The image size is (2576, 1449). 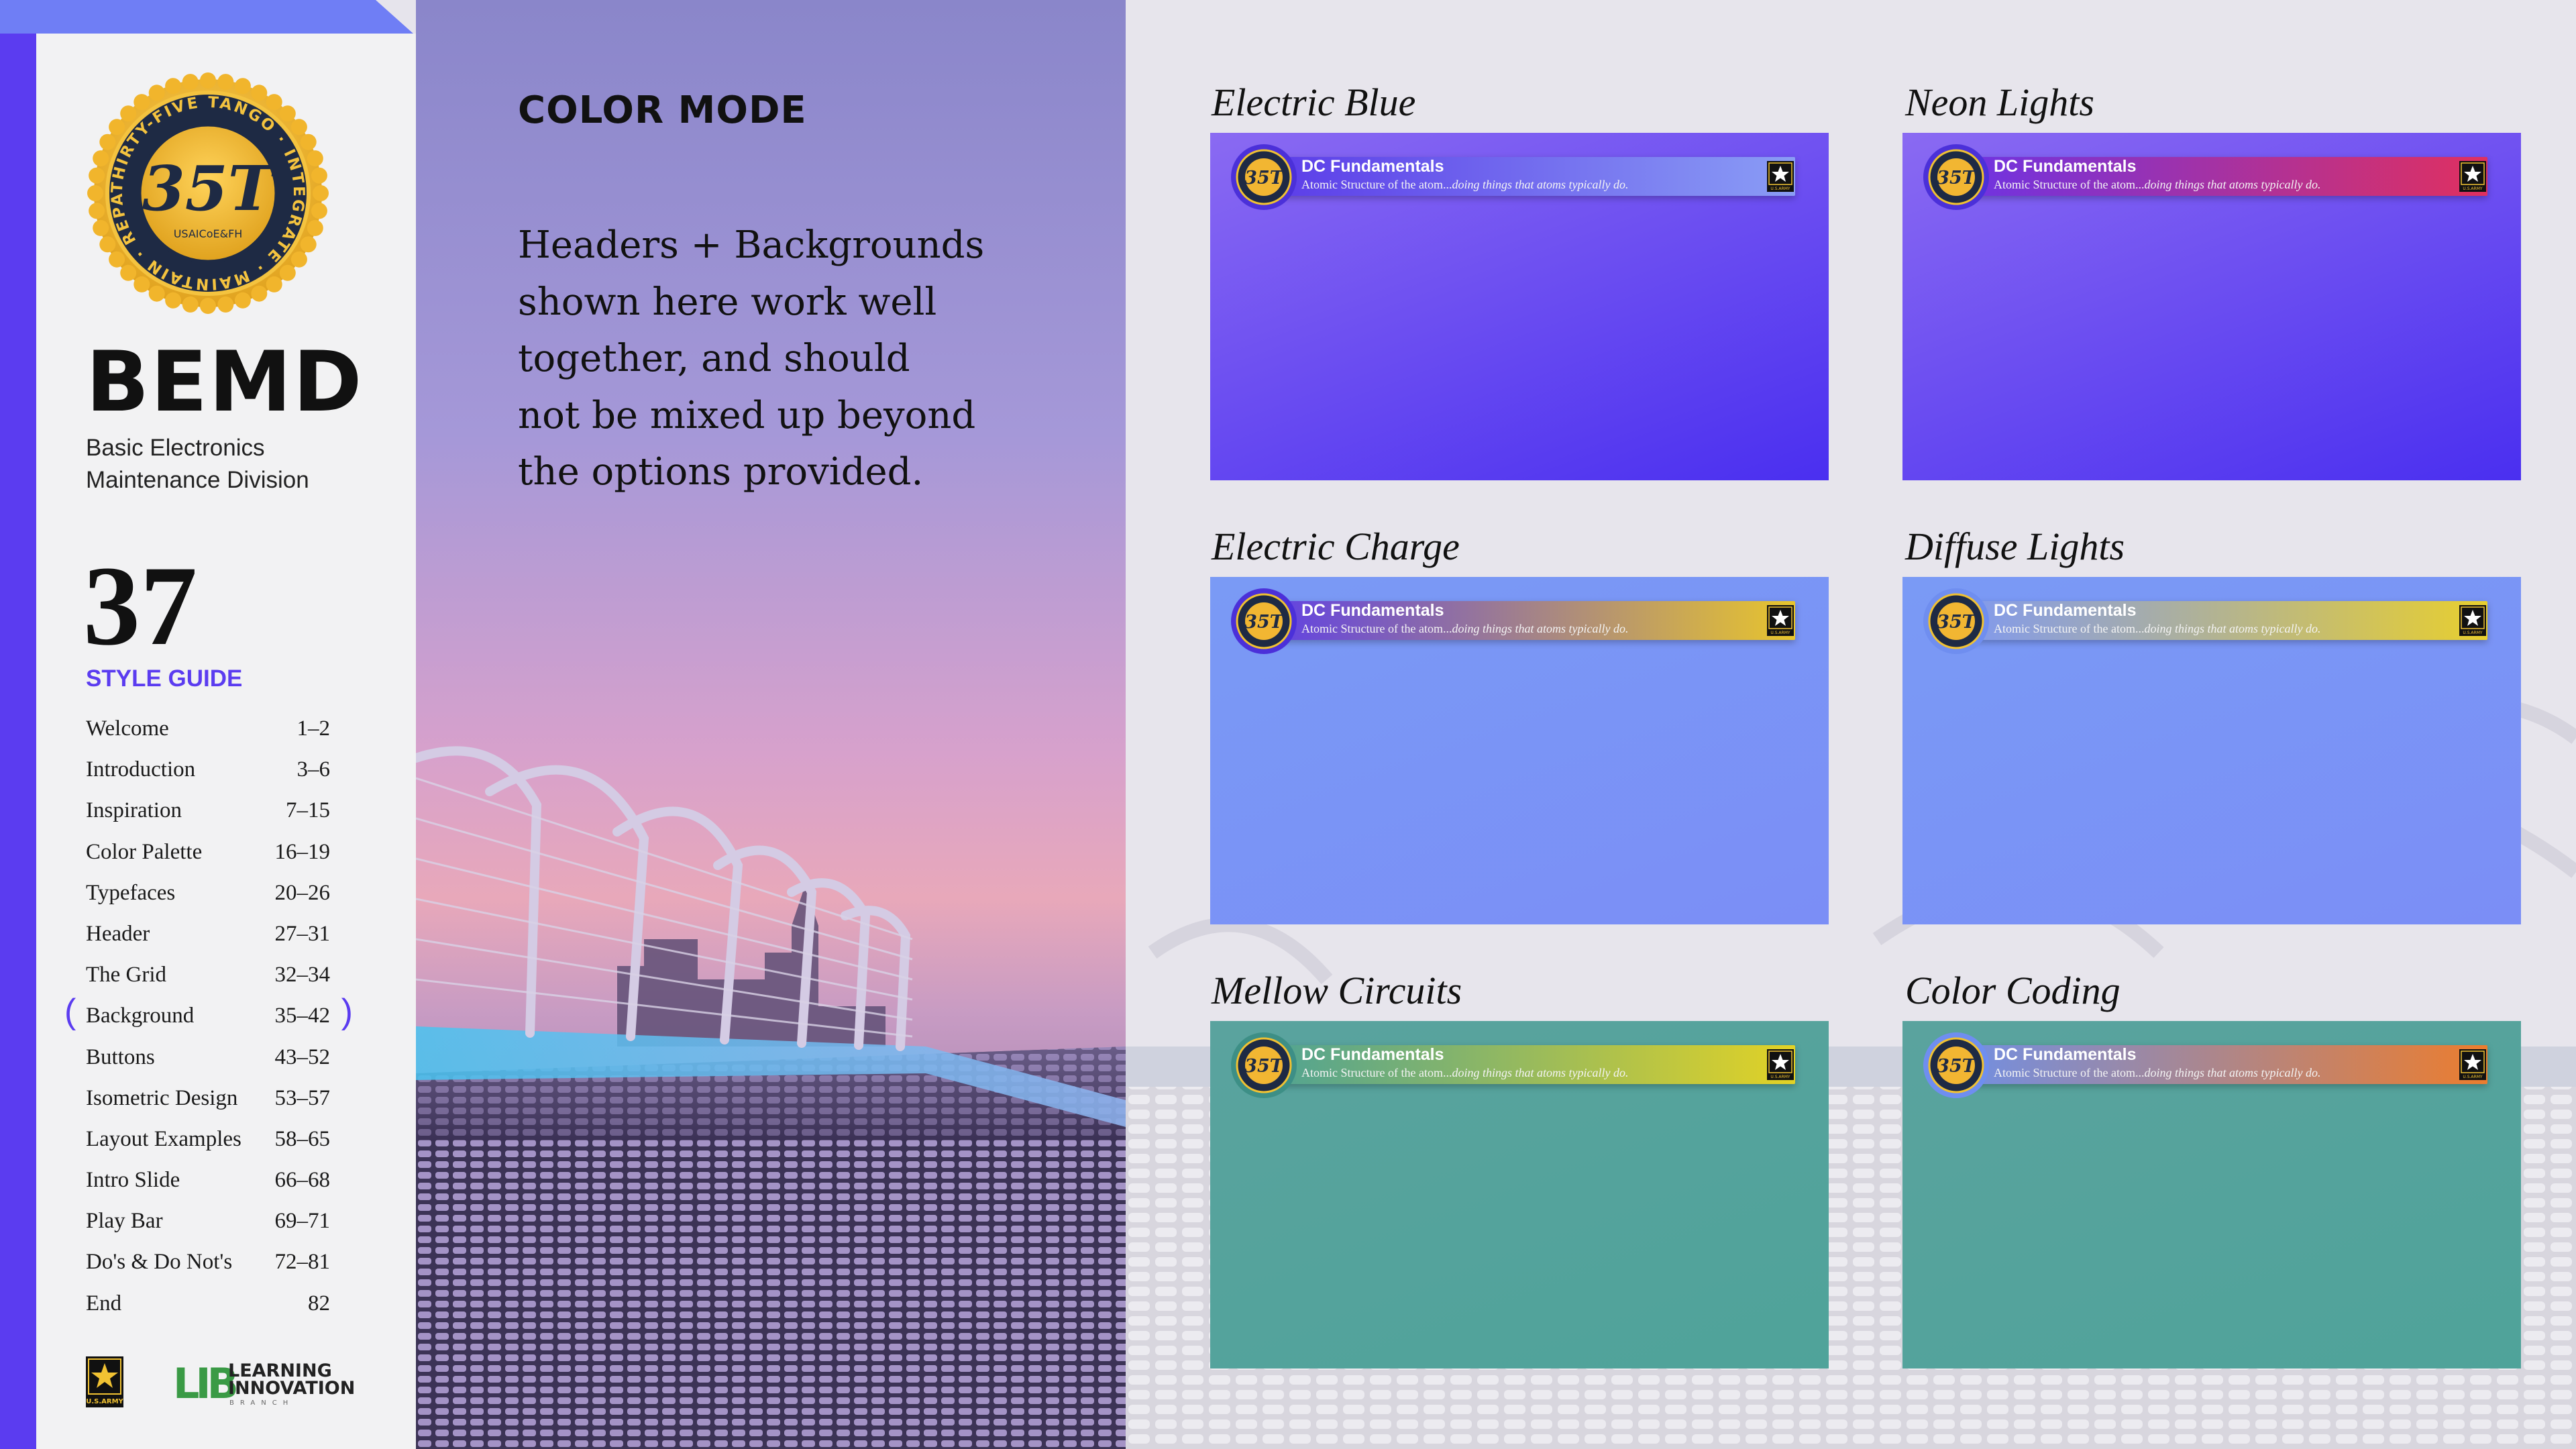 What do you see at coordinates (302, 1016) in the screenshot?
I see `toc-item-pages: 35–42` at bounding box center [302, 1016].